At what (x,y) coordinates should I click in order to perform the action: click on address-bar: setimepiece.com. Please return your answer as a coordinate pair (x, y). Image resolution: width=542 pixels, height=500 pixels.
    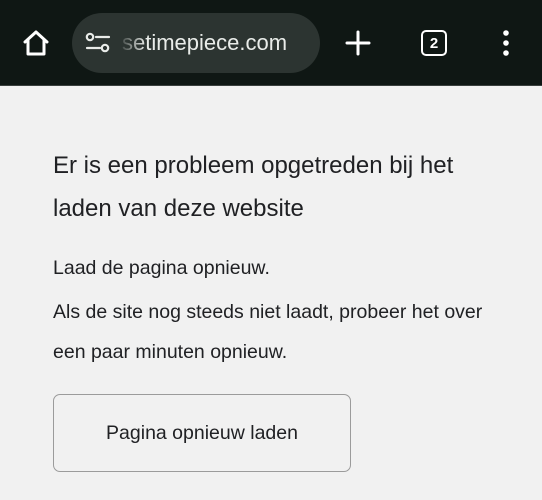
    Looking at the image, I should click on (196, 43).